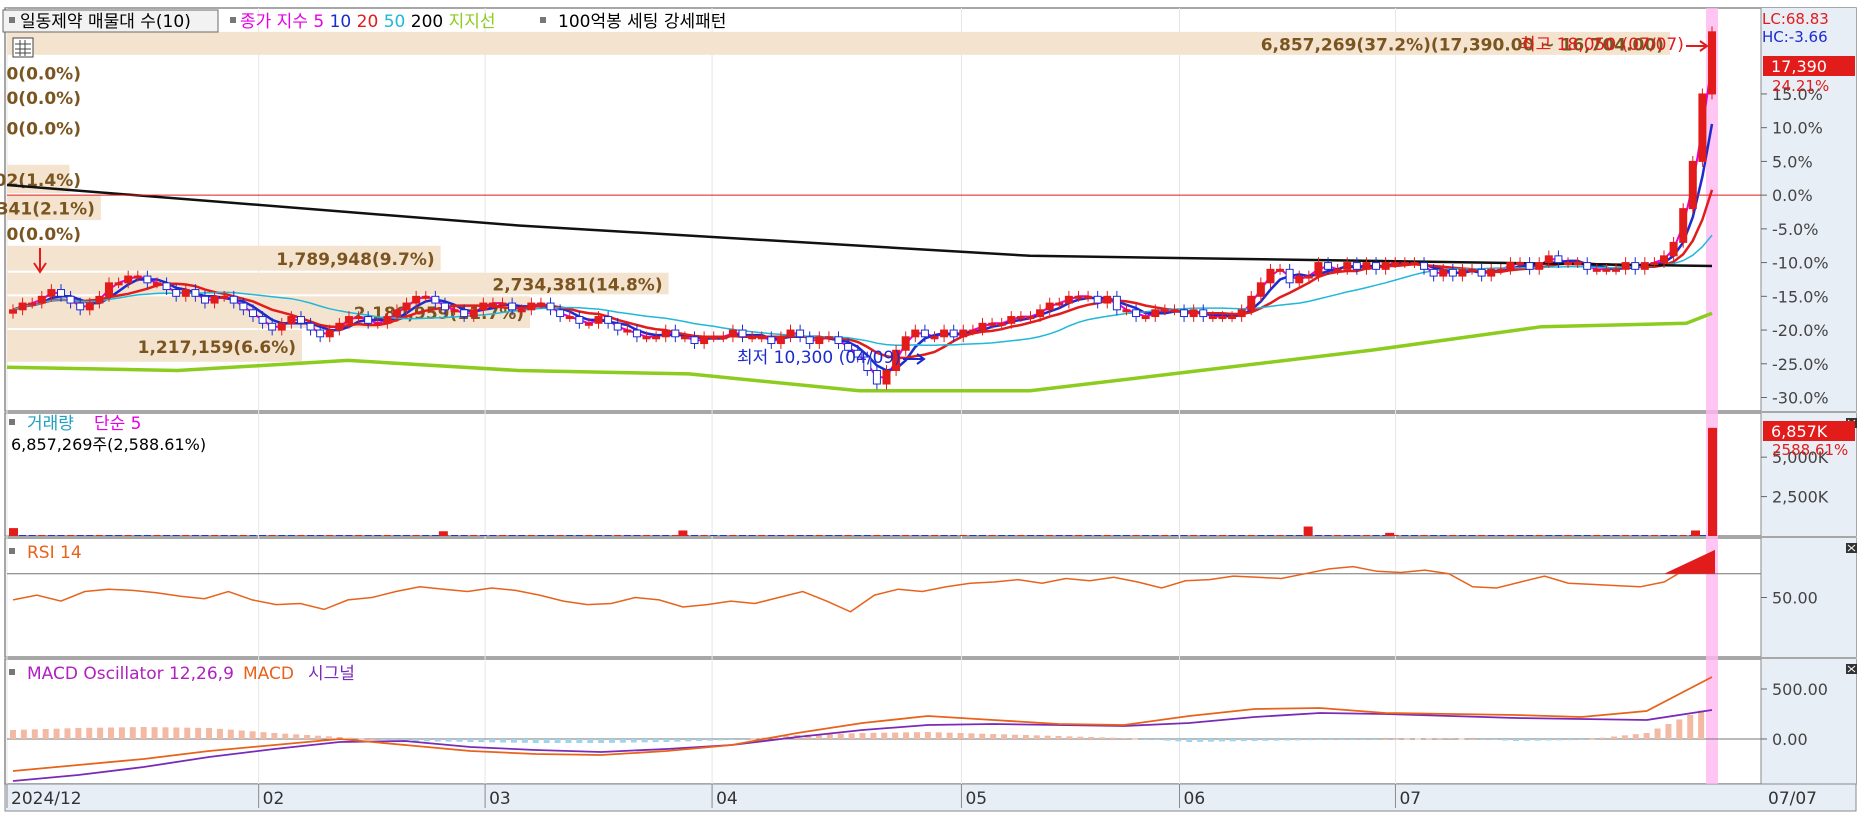 The height and width of the screenshot is (813, 1859). Describe the element at coordinates (1792, 799) in the screenshot. I see `x-current-date: 07/07` at that location.